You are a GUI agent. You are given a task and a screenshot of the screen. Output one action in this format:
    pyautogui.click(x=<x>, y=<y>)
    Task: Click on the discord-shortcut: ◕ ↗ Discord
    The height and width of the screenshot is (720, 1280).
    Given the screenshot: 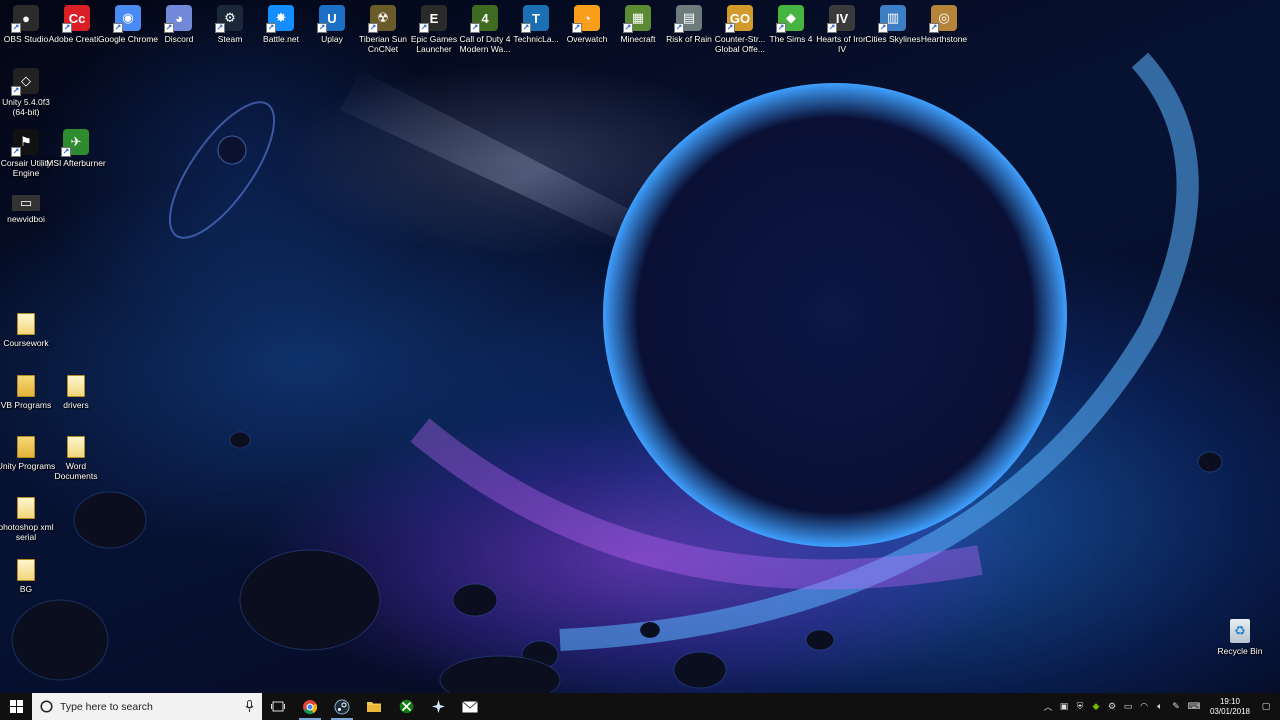 What is the action you would take?
    pyautogui.click(x=179, y=24)
    